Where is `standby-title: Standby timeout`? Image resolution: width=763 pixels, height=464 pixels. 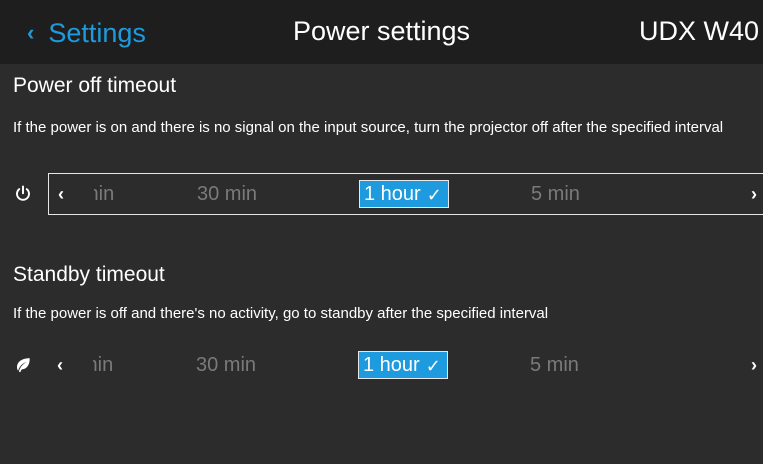
standby-title: Standby timeout is located at coordinates (89, 274).